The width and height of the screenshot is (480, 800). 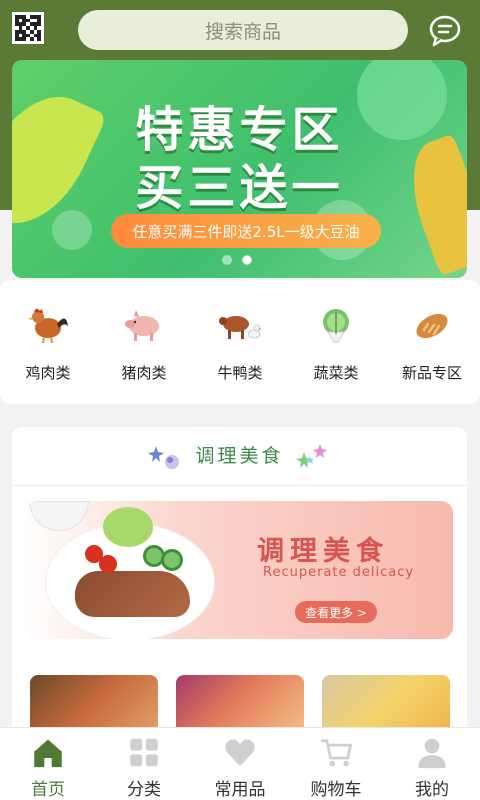 What do you see at coordinates (48, 326) in the screenshot?
I see `rooster-icon` at bounding box center [48, 326].